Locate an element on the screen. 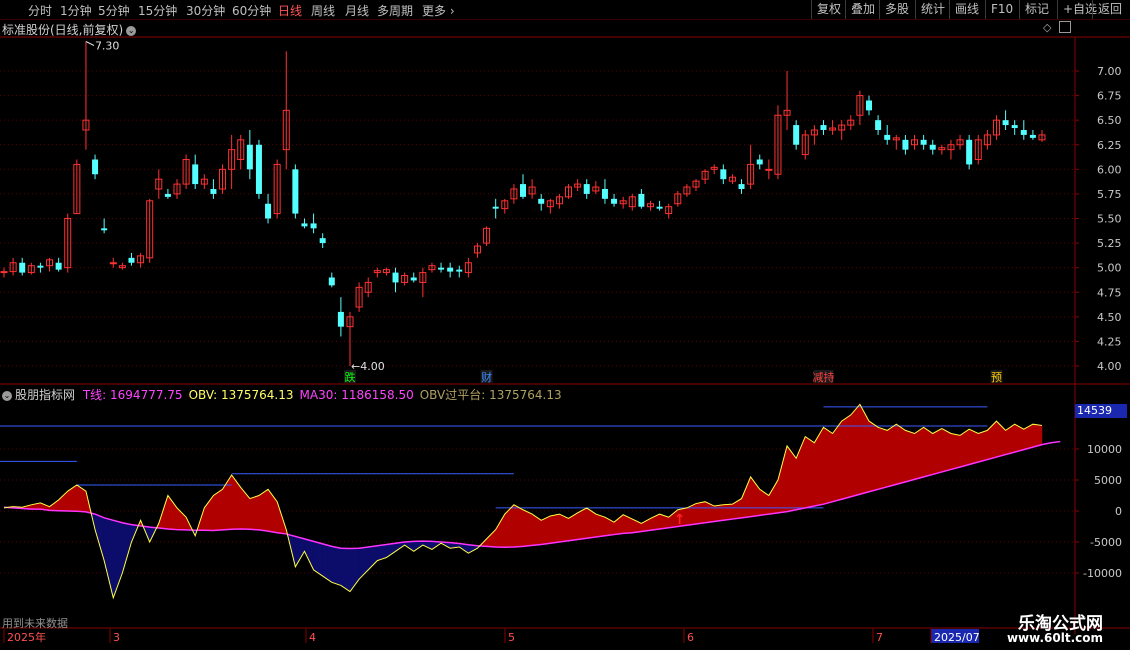 The image size is (1130, 650). date-label: 2025/07 is located at coordinates (957, 637).